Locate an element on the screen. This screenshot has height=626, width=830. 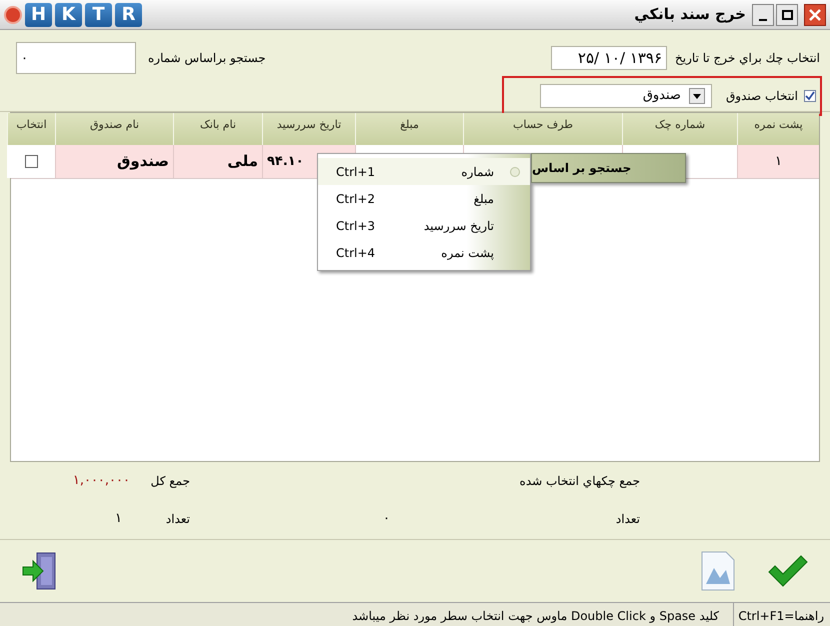
column-header: نام صندوق is located at coordinates (114, 129).